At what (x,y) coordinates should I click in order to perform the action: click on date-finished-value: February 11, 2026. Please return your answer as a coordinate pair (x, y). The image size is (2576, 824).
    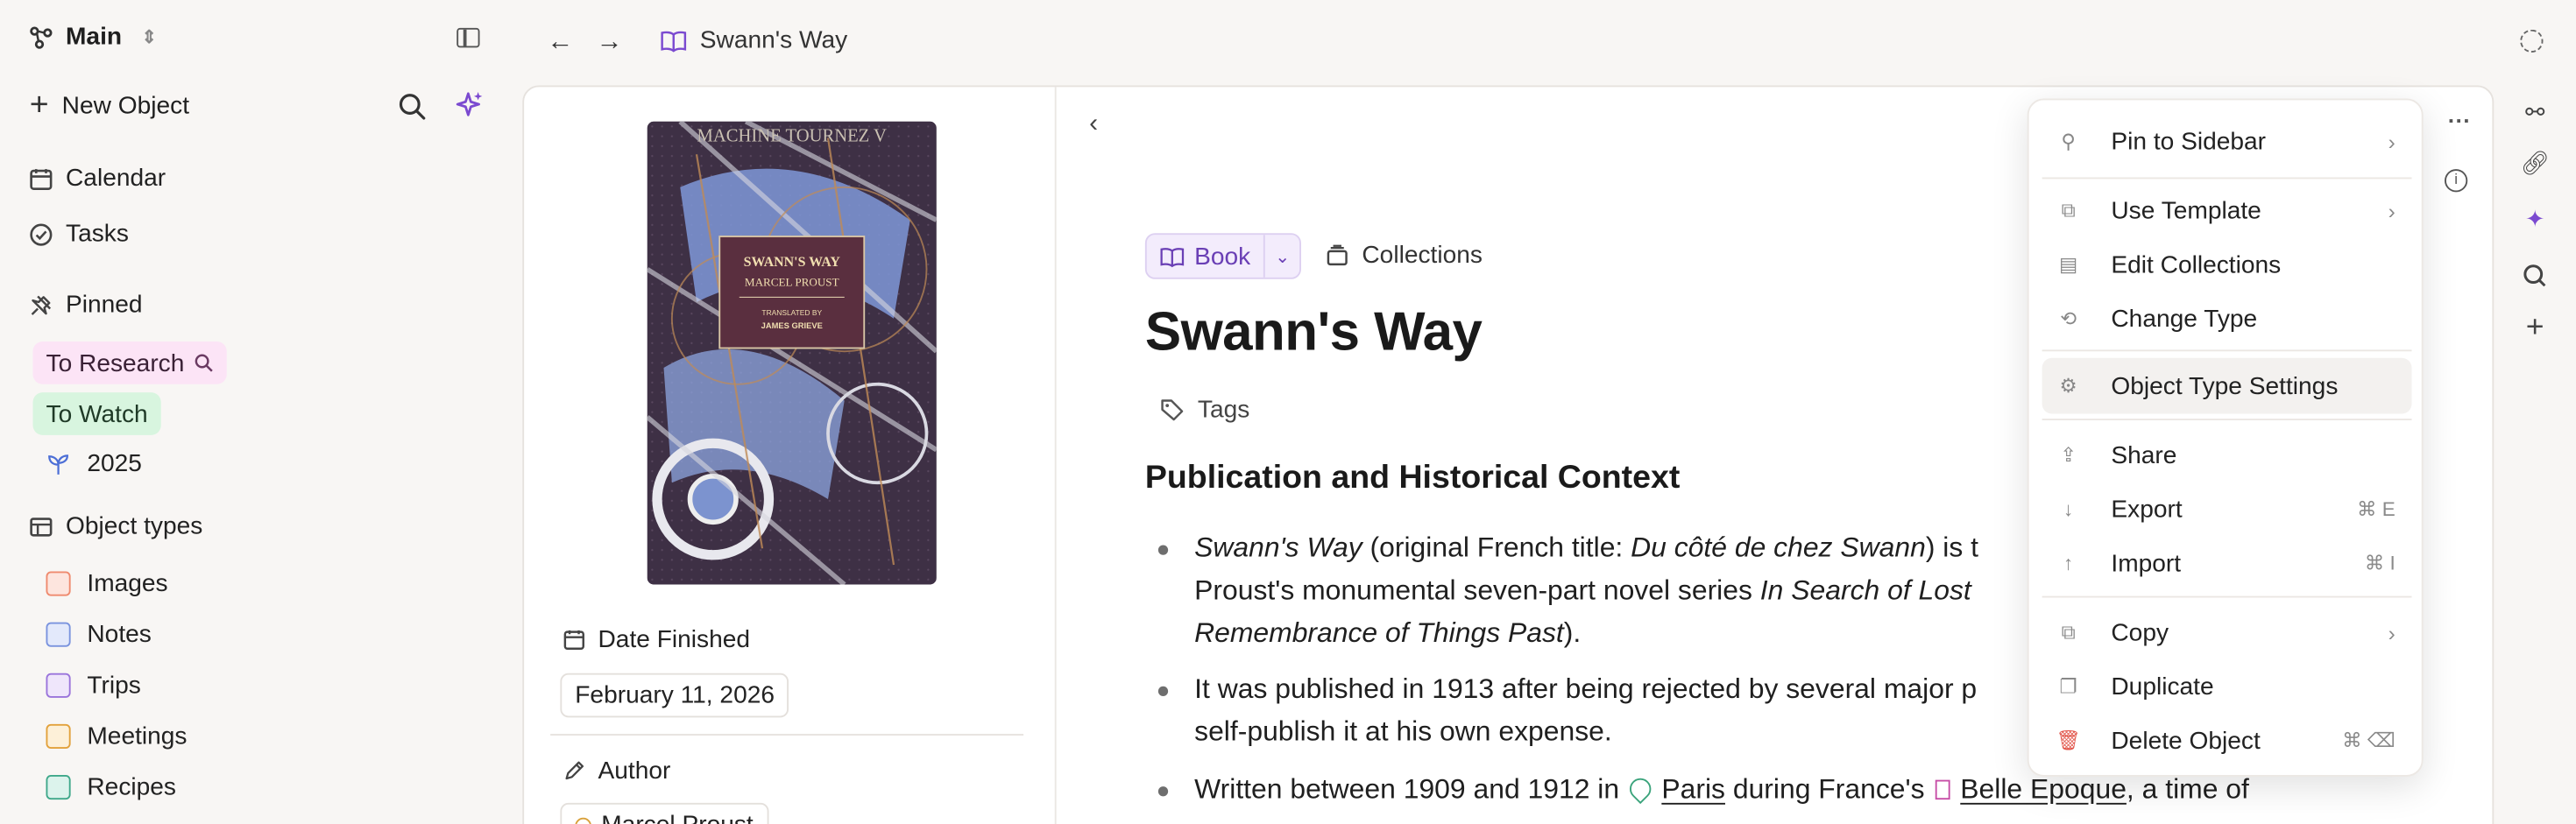
    Looking at the image, I should click on (674, 696).